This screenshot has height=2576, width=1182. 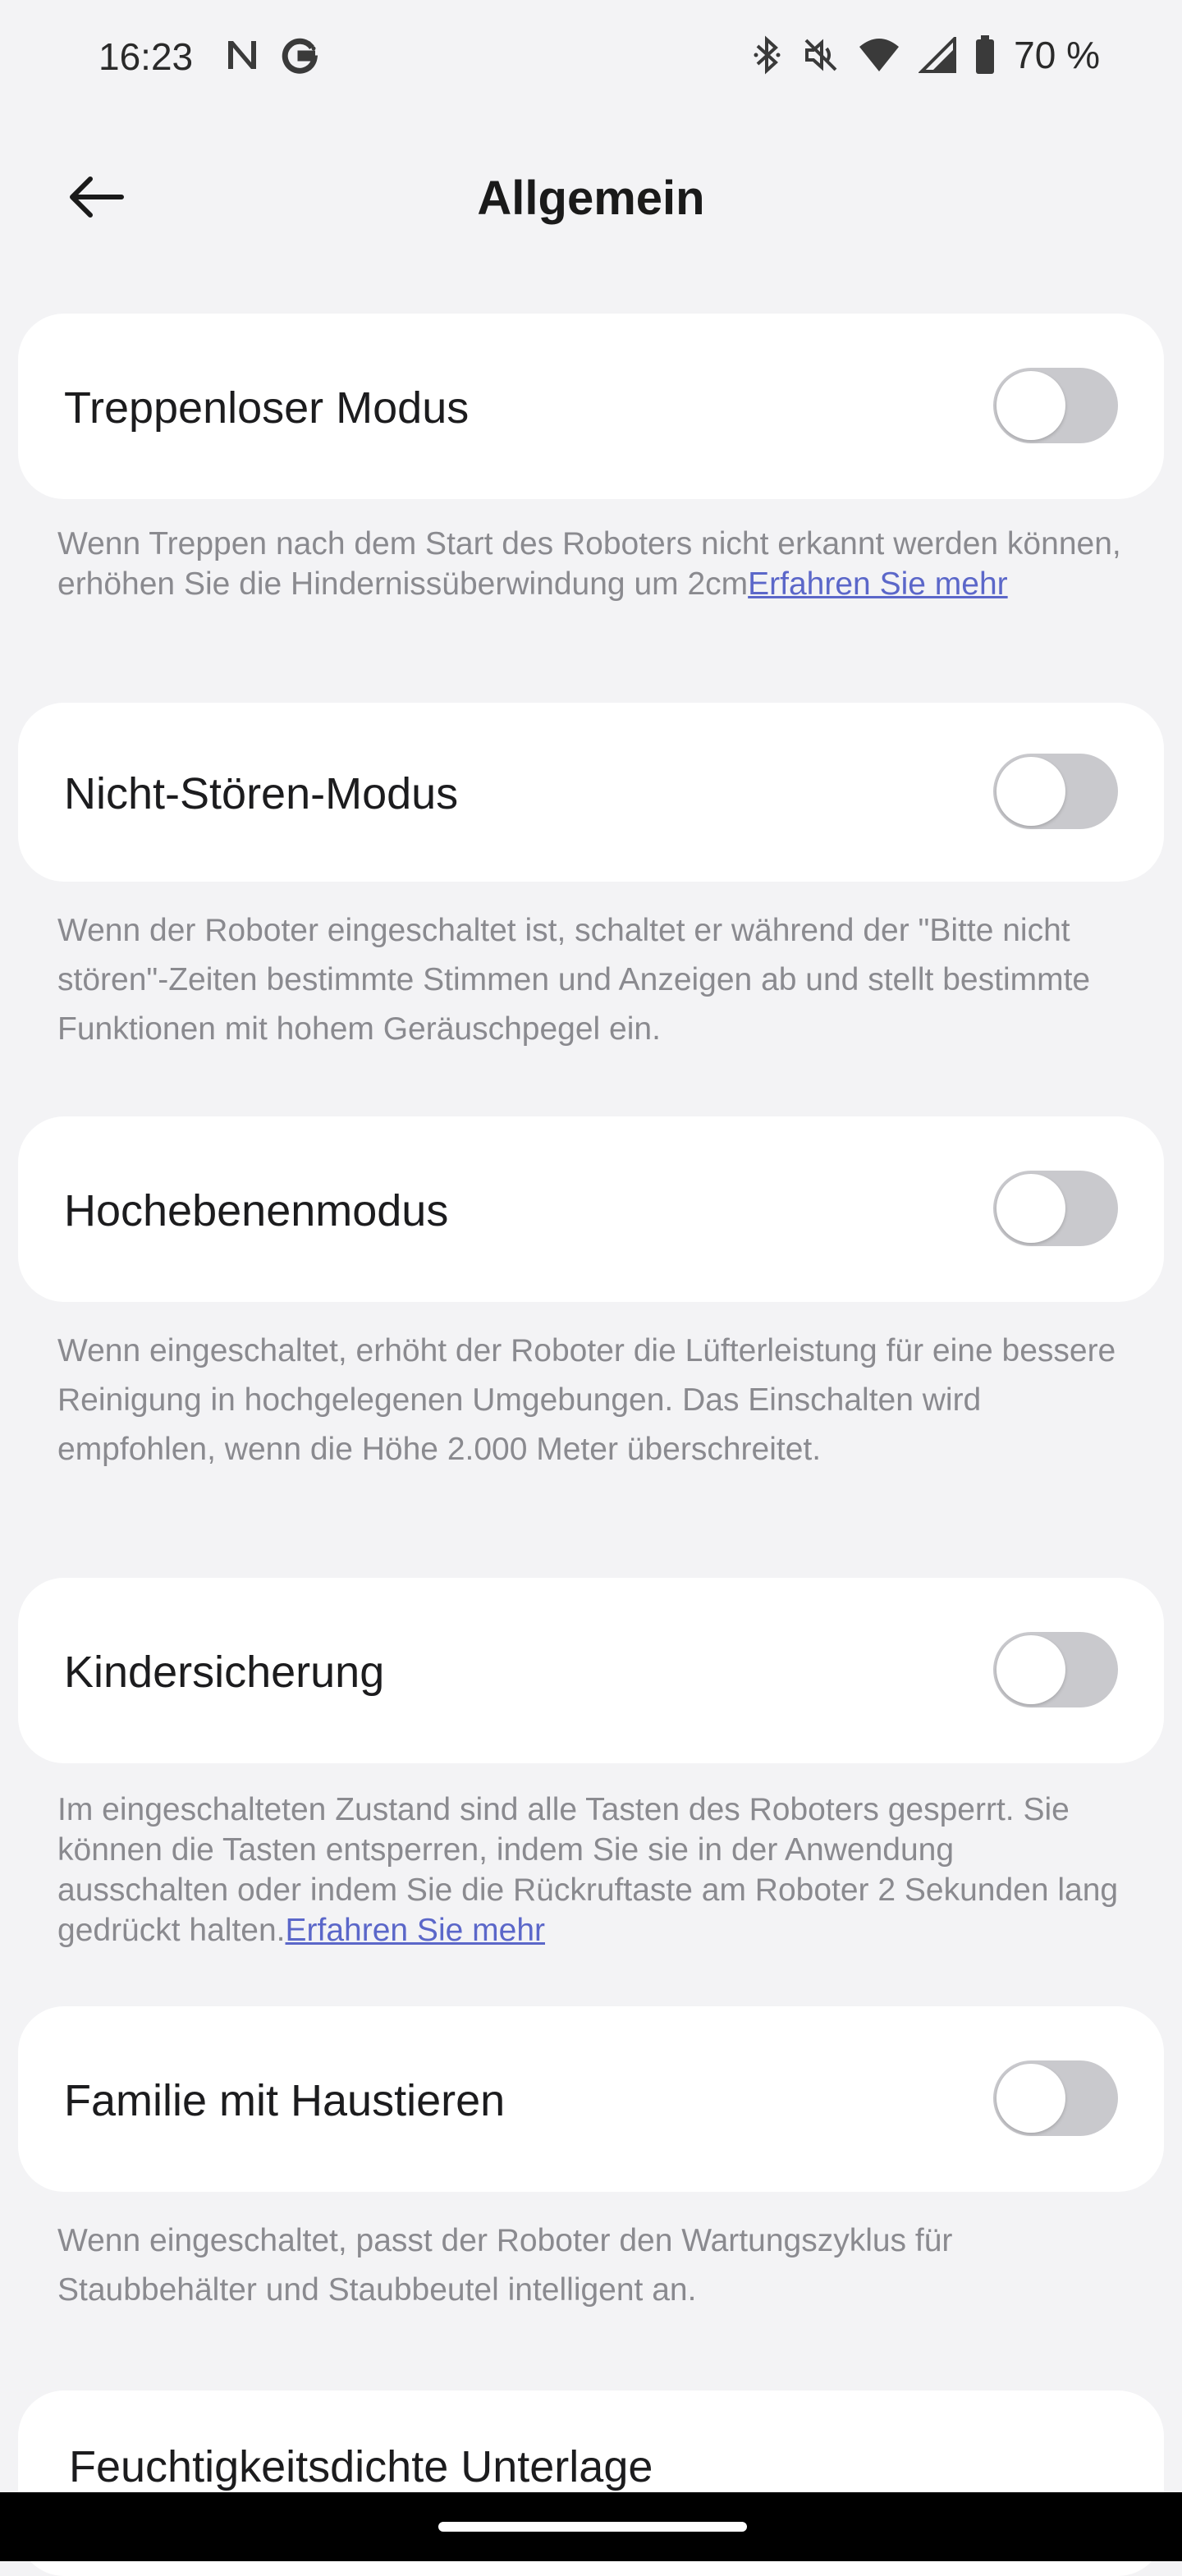 I want to click on setting-card-child-lock: Kindersicherung, so click(x=591, y=1670).